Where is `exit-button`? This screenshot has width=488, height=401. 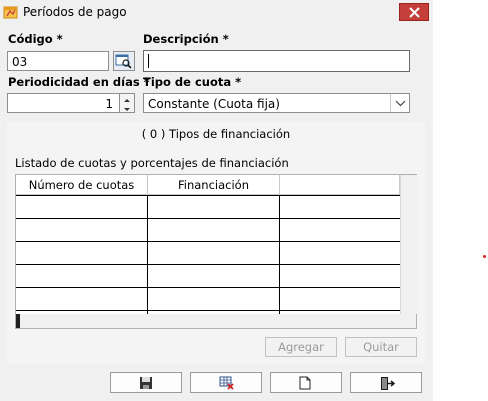 exit-button is located at coordinates (386, 382).